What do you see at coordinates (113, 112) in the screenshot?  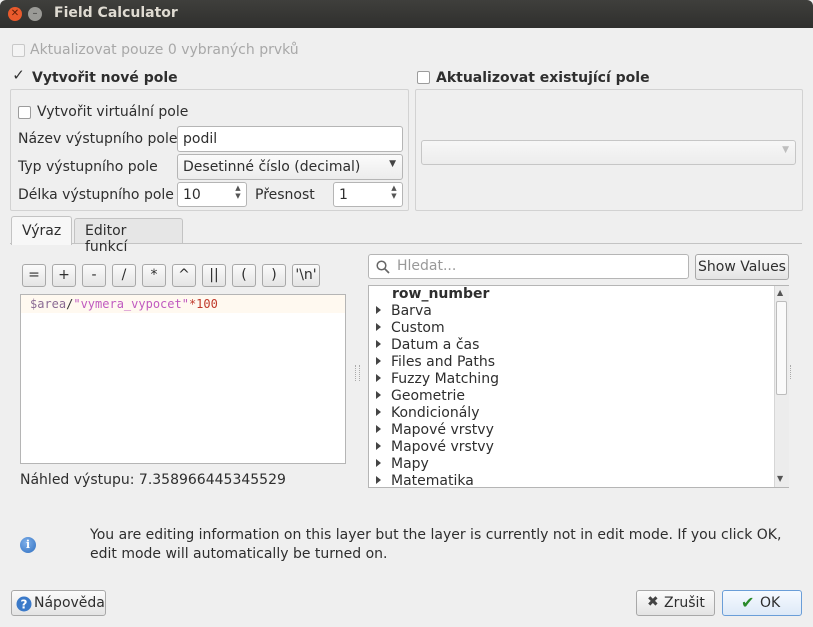 I see `virtual-field-label: Vytvořit virtuální pole` at bounding box center [113, 112].